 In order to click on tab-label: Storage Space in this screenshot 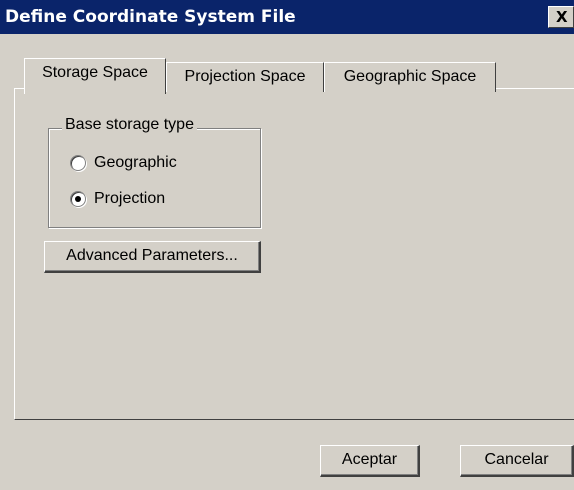, I will do `click(95, 72)`.